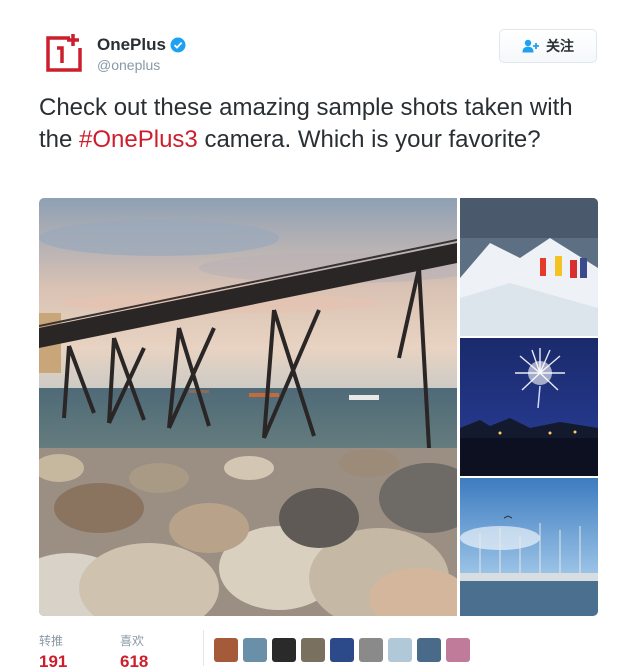 The width and height of the screenshot is (640, 672). I want to click on follow-button: 关注, so click(548, 46).